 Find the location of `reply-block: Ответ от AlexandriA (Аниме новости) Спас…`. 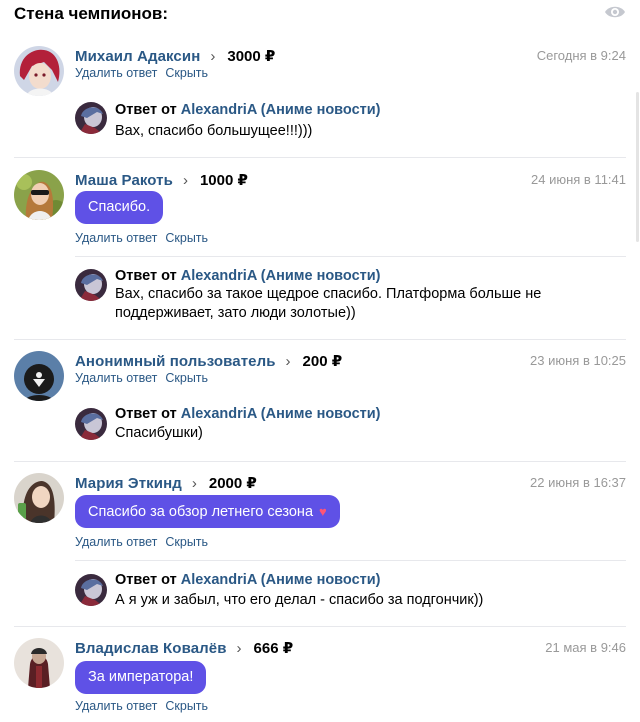

reply-block: Ответ от AlexandriA (Аниме новости) Спас… is located at coordinates (350, 427).